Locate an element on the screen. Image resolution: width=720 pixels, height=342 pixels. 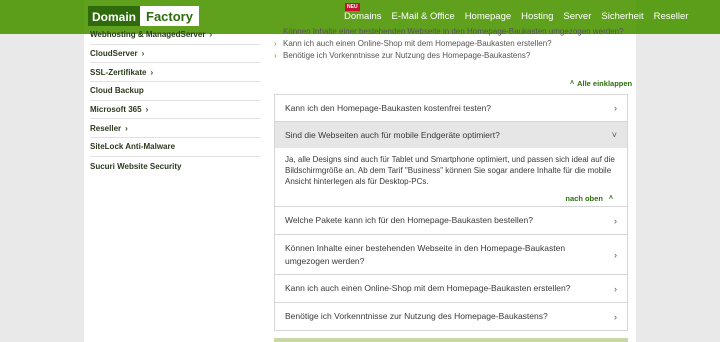
sidebar-item-reseller: Reseller › is located at coordinates (175, 129).